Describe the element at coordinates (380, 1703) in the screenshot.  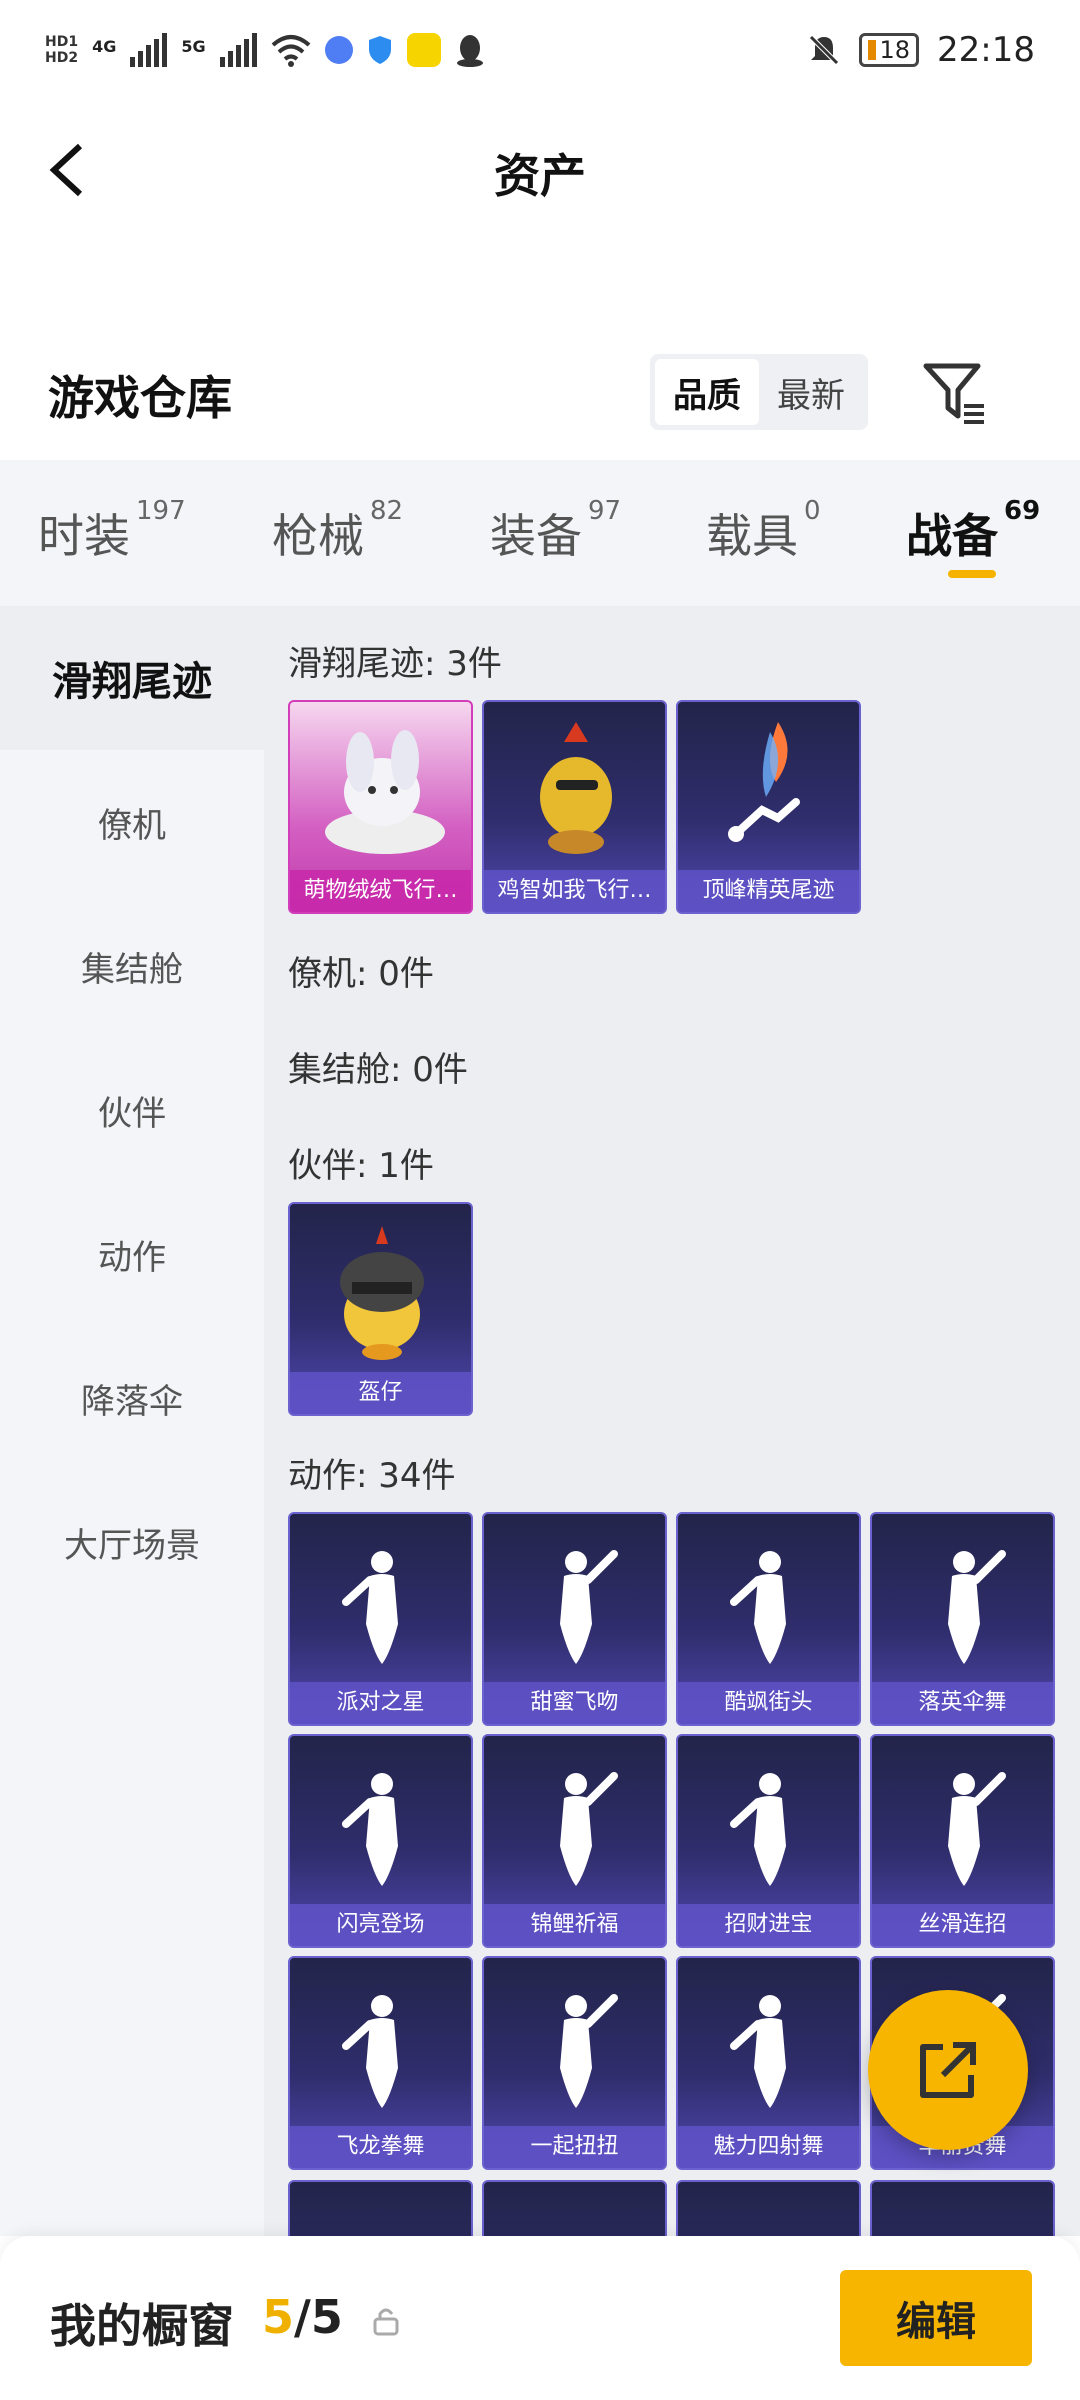
I see `item-label: 派对之星` at that location.